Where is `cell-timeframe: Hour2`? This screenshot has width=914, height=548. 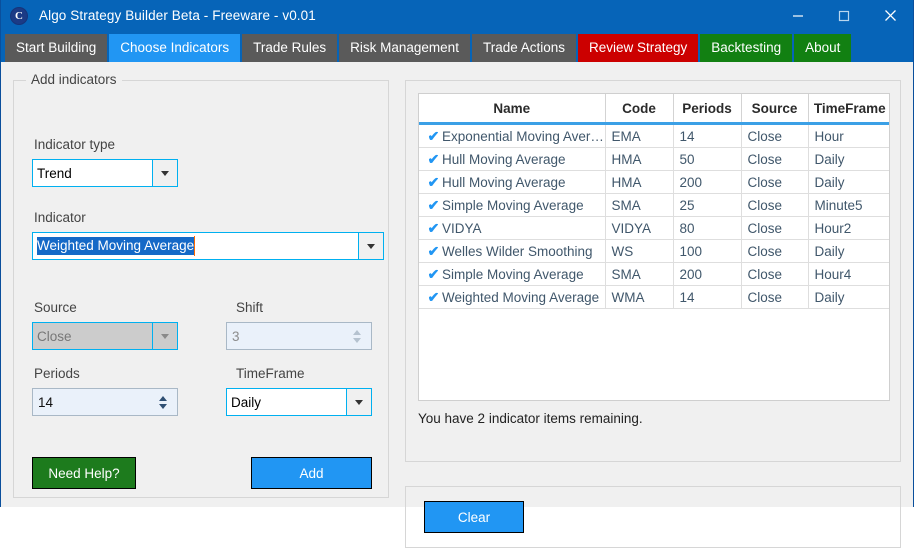
cell-timeframe: Hour2 is located at coordinates (848, 228).